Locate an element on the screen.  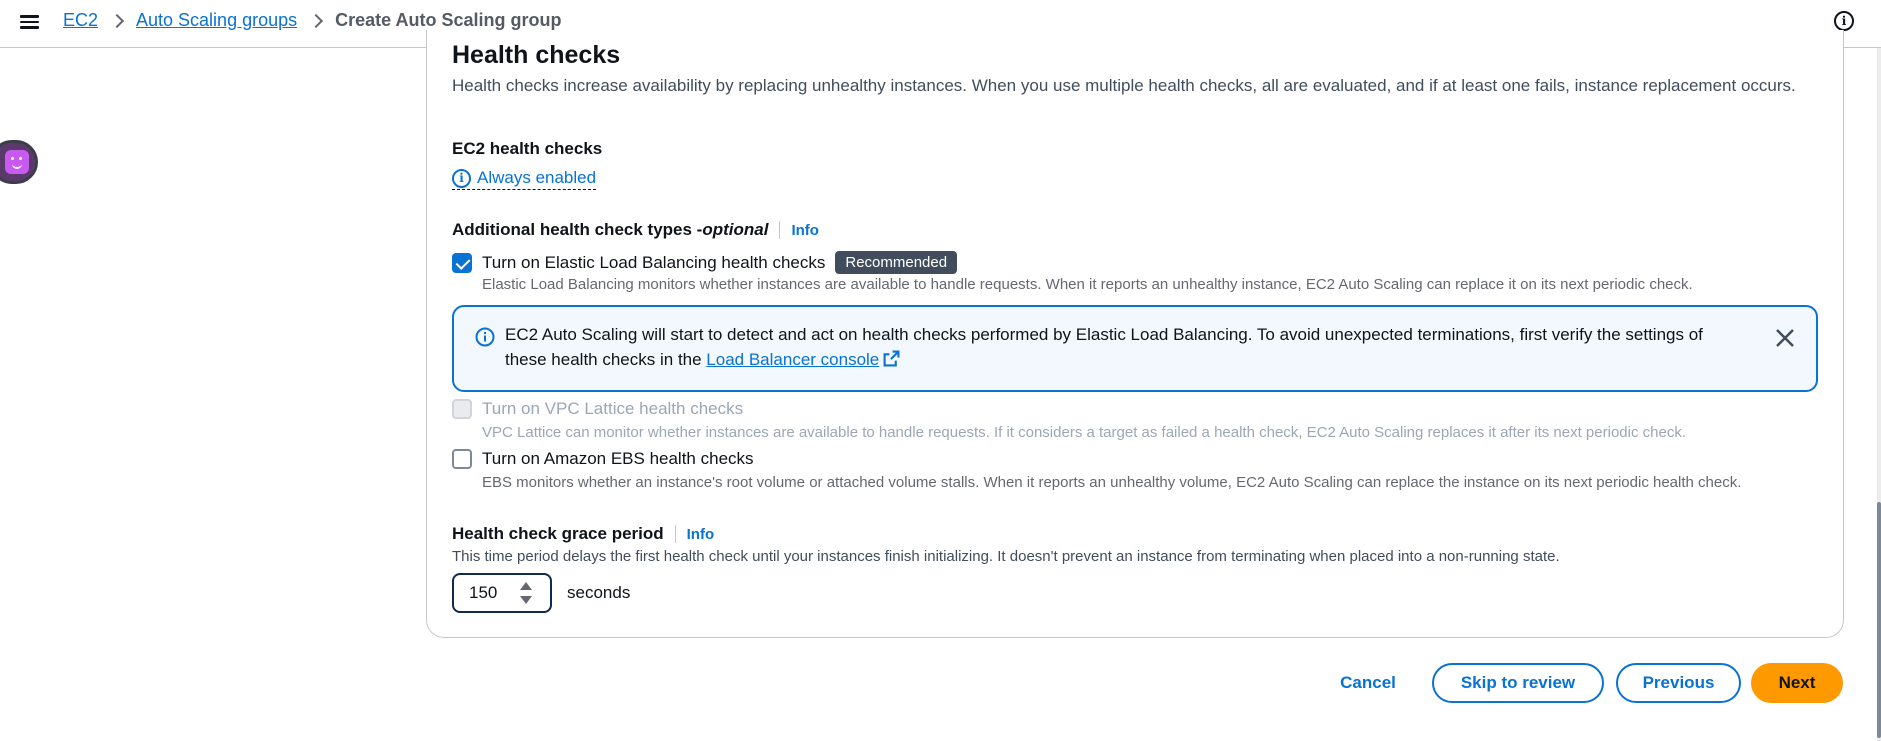
grace-period-title-text: Health check grace period is located at coordinates (558, 533).